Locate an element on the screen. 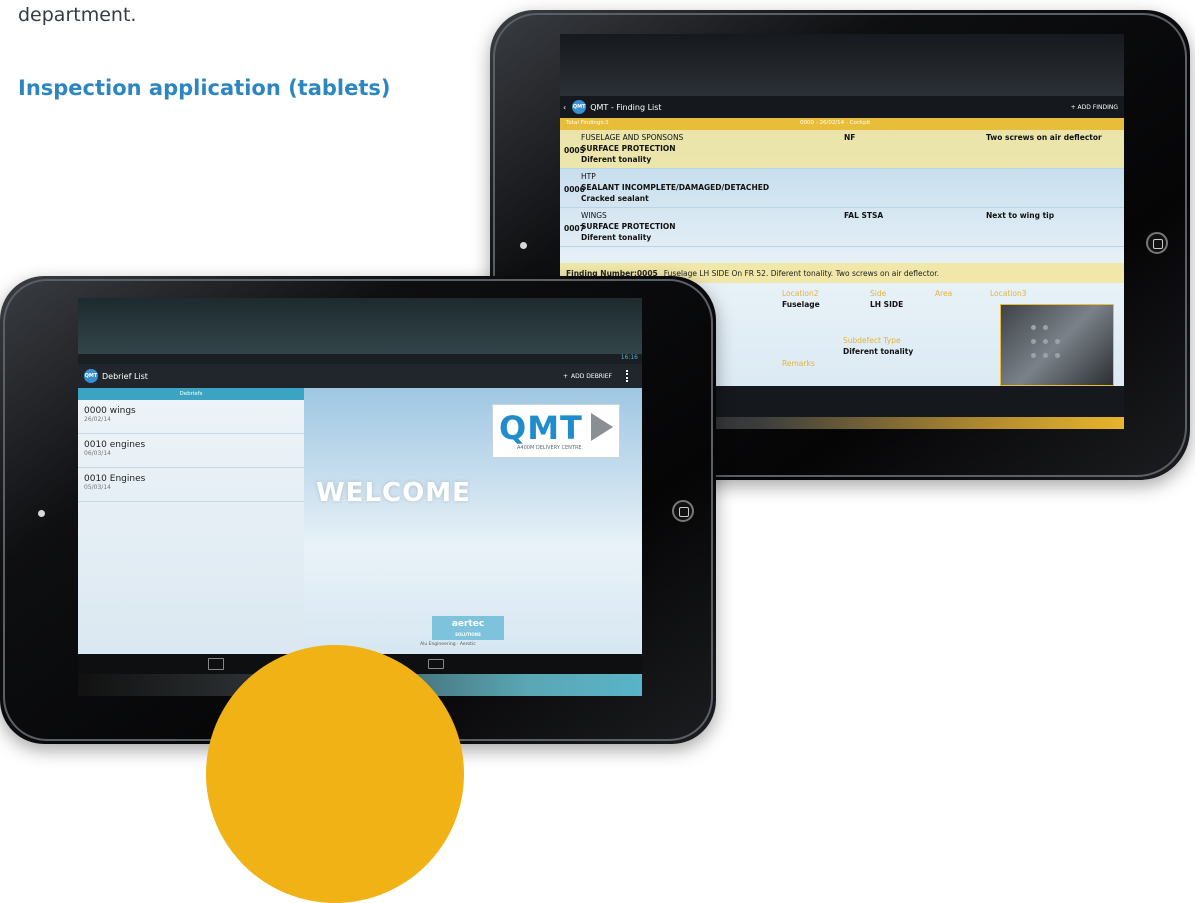 This screenshot has width=1195, height=903. area-label: Area is located at coordinates (944, 293).